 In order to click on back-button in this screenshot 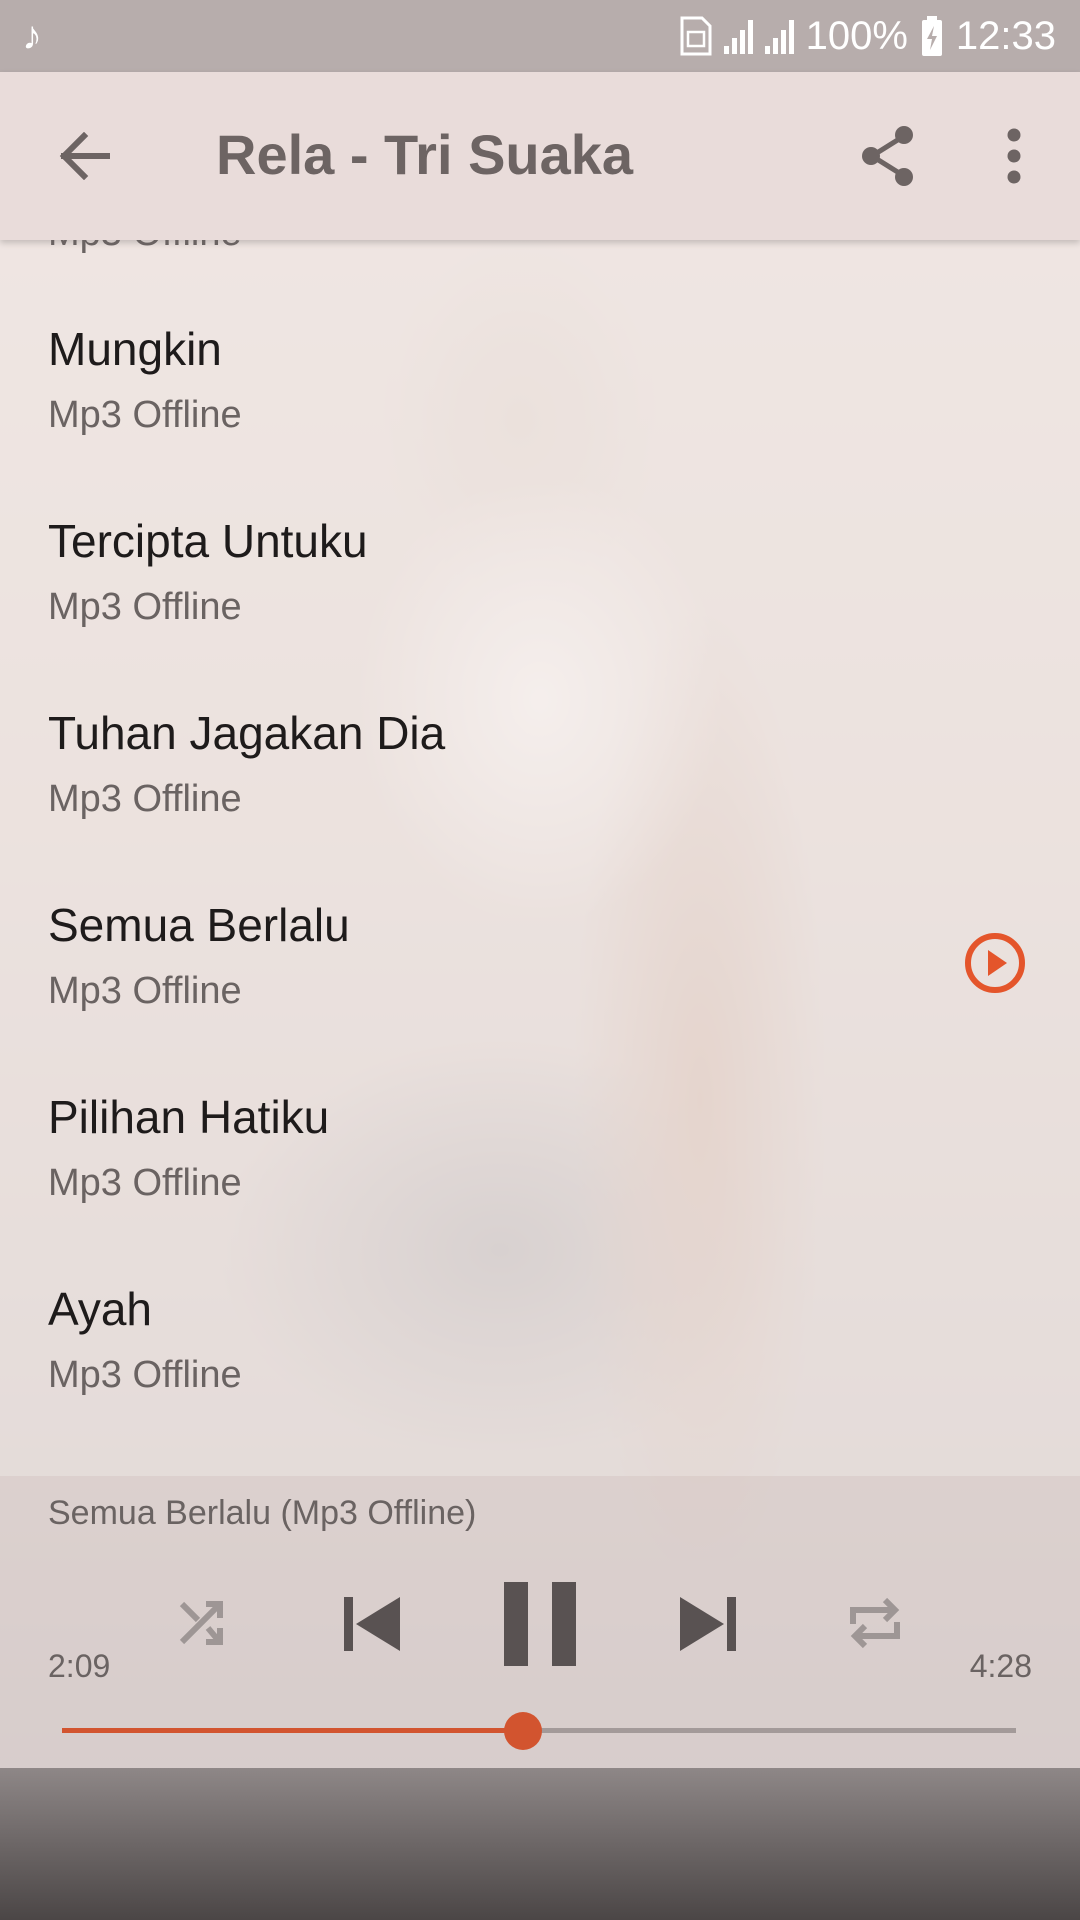, I will do `click(84, 156)`.